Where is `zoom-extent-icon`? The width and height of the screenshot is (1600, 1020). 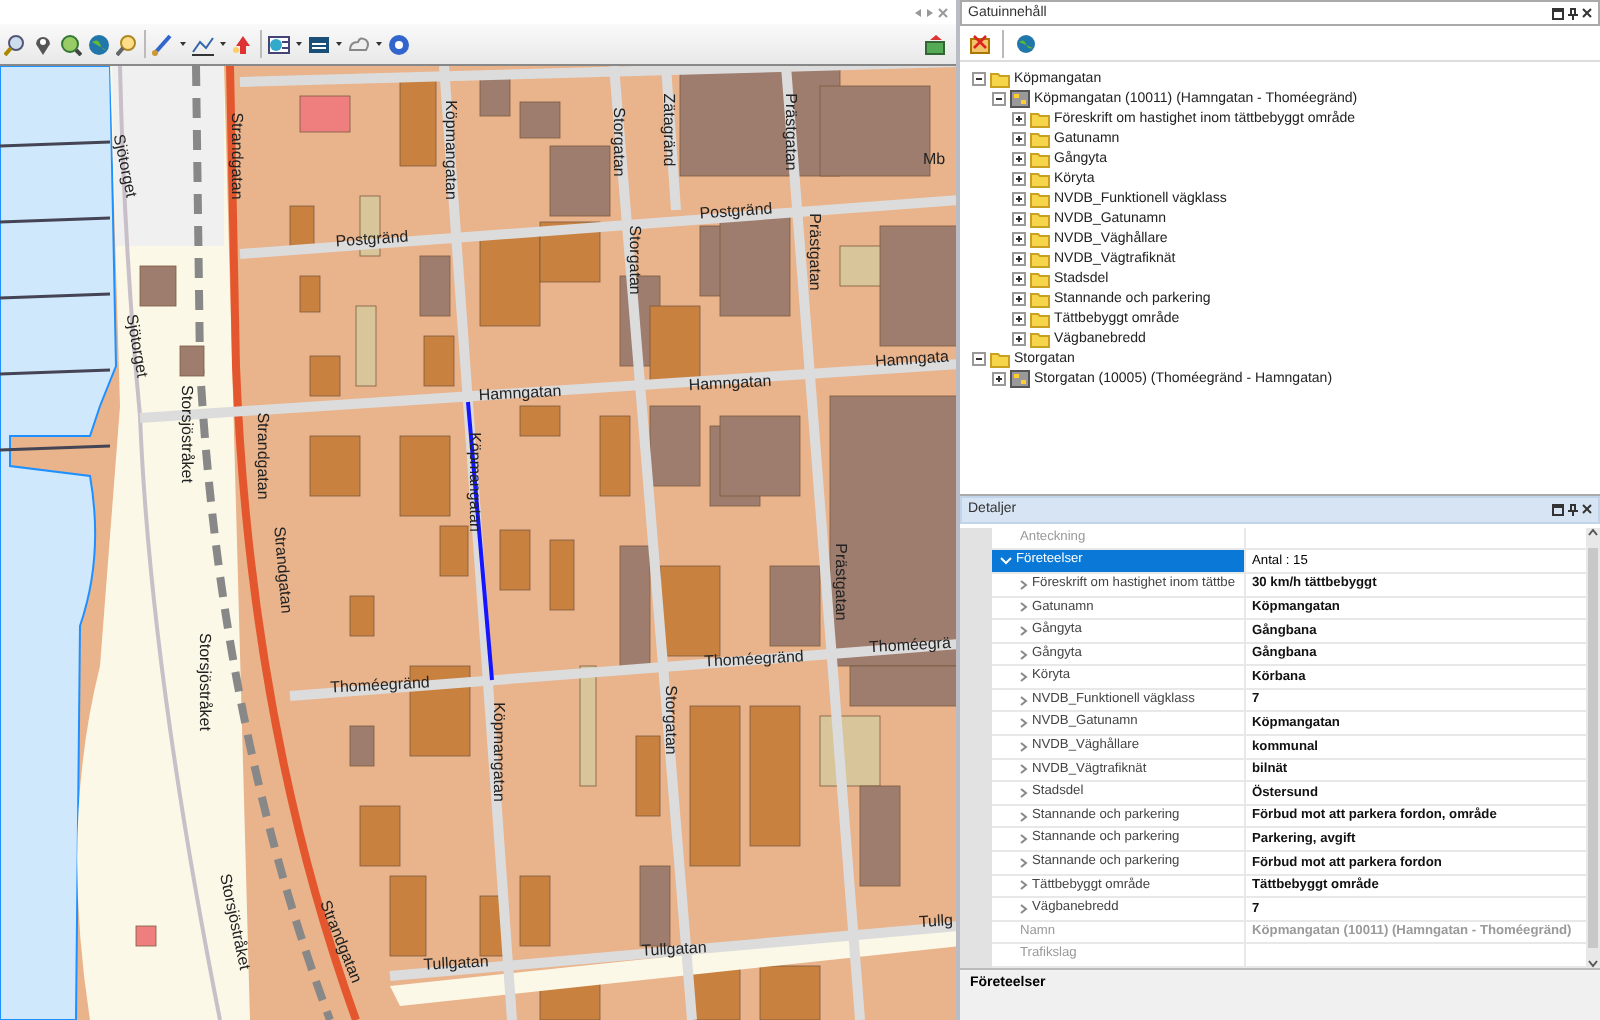
zoom-extent-icon is located at coordinates (71, 44).